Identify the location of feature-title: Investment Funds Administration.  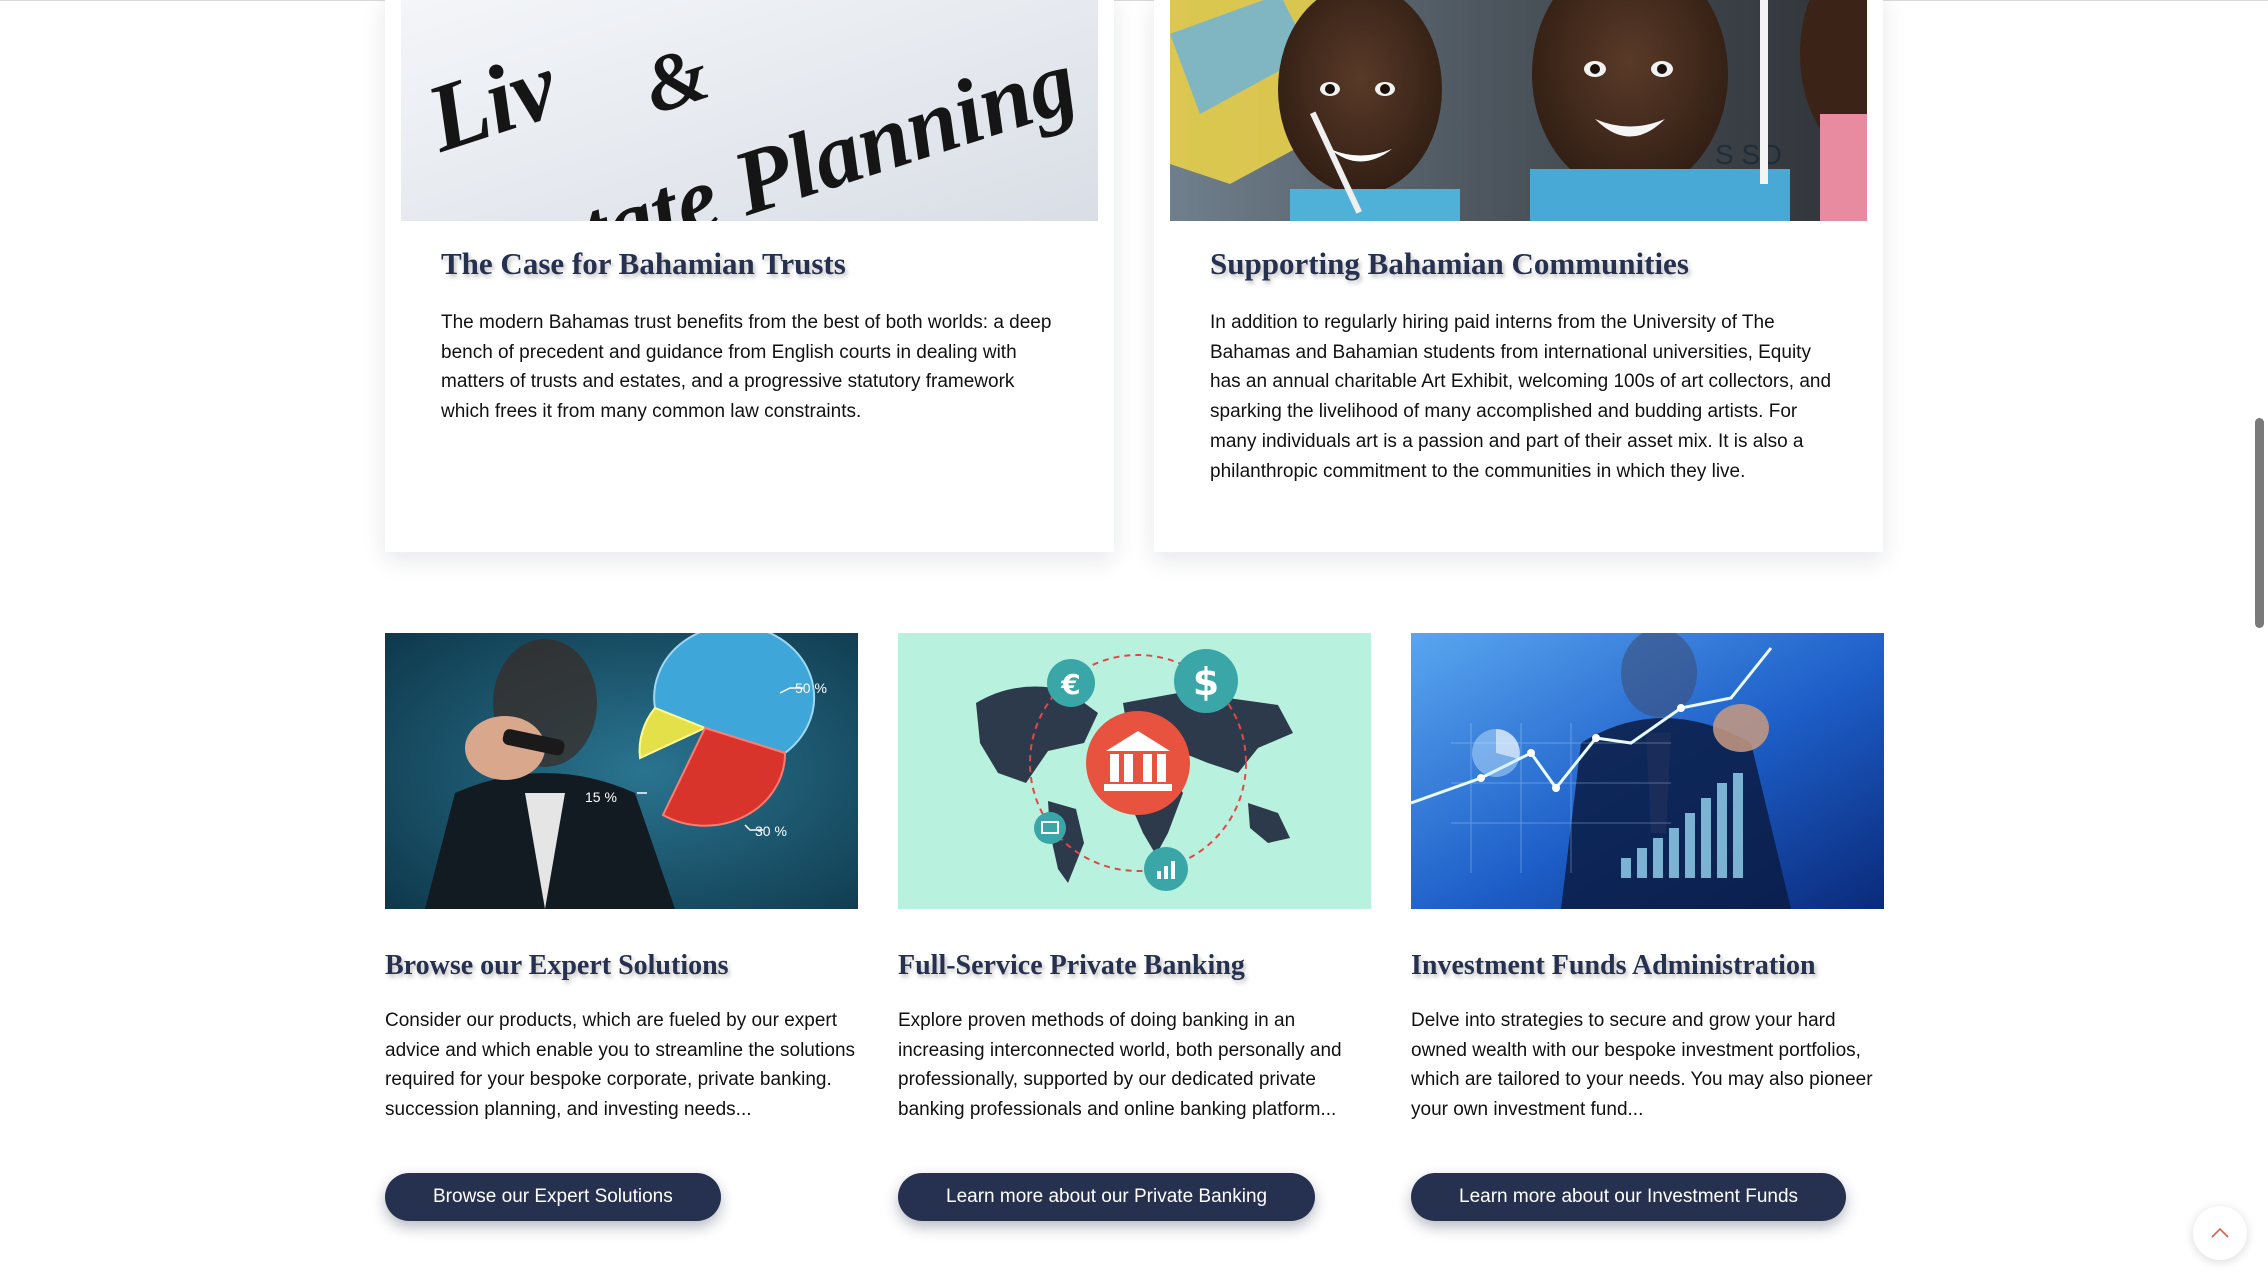
(1613, 965).